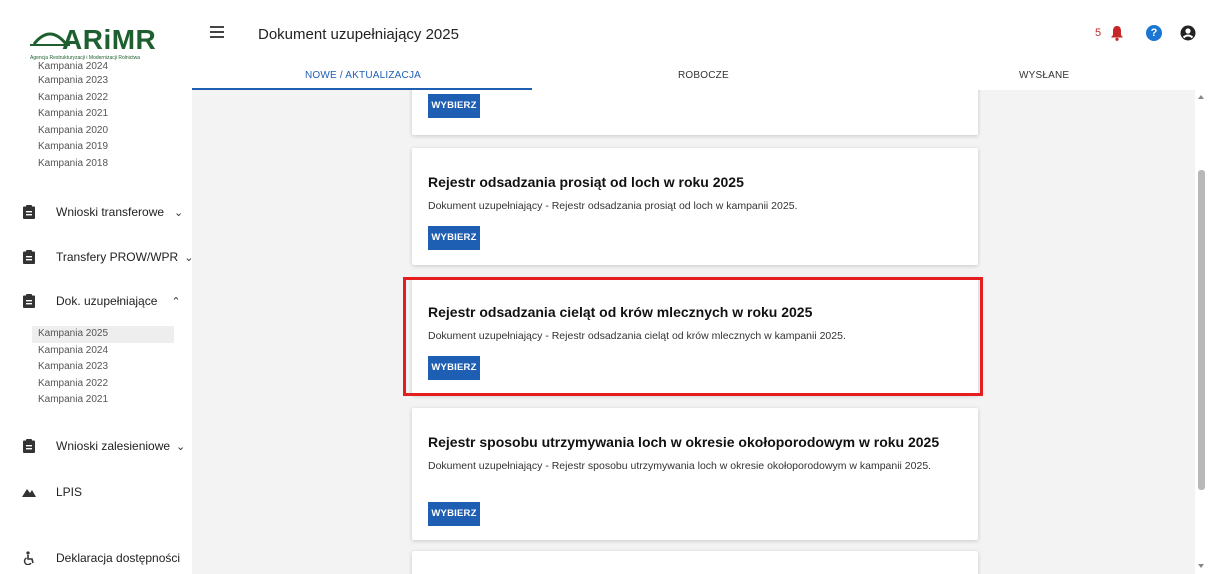 Image resolution: width=1208 pixels, height=574 pixels. Describe the element at coordinates (1154, 33) in the screenshot. I see `help-icon: ?` at that location.